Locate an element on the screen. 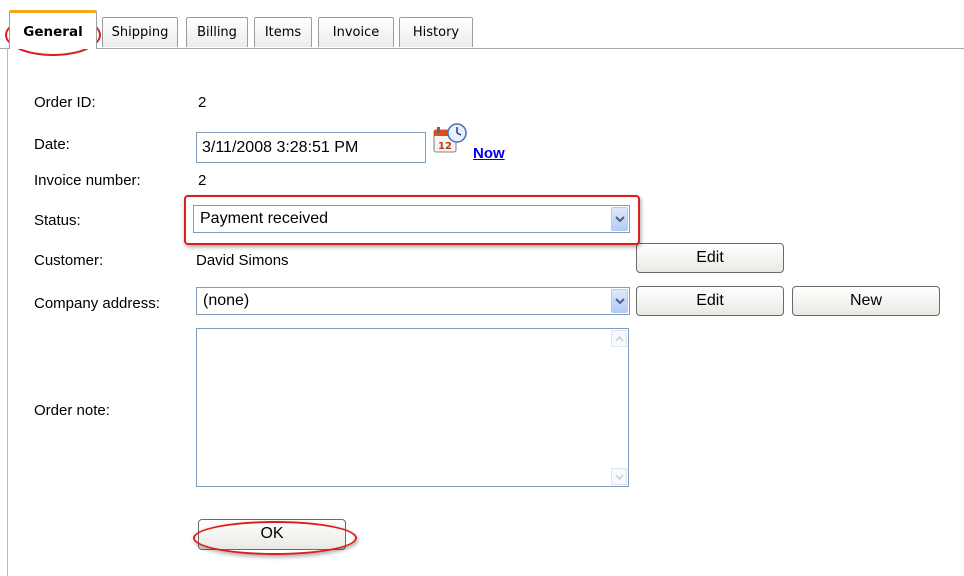 The image size is (964, 576). company-address-value: (none) is located at coordinates (226, 300).